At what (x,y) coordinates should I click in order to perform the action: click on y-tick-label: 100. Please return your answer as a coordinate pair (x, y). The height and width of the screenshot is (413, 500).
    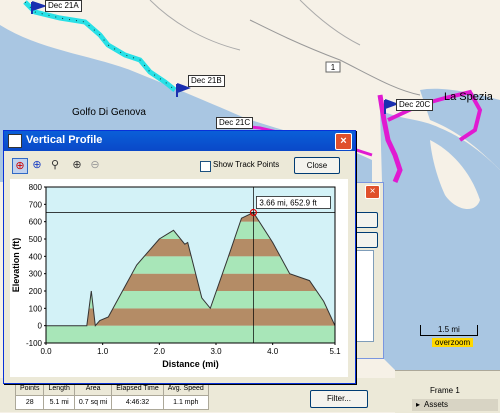
    Looking at the image, I should click on (36, 308).